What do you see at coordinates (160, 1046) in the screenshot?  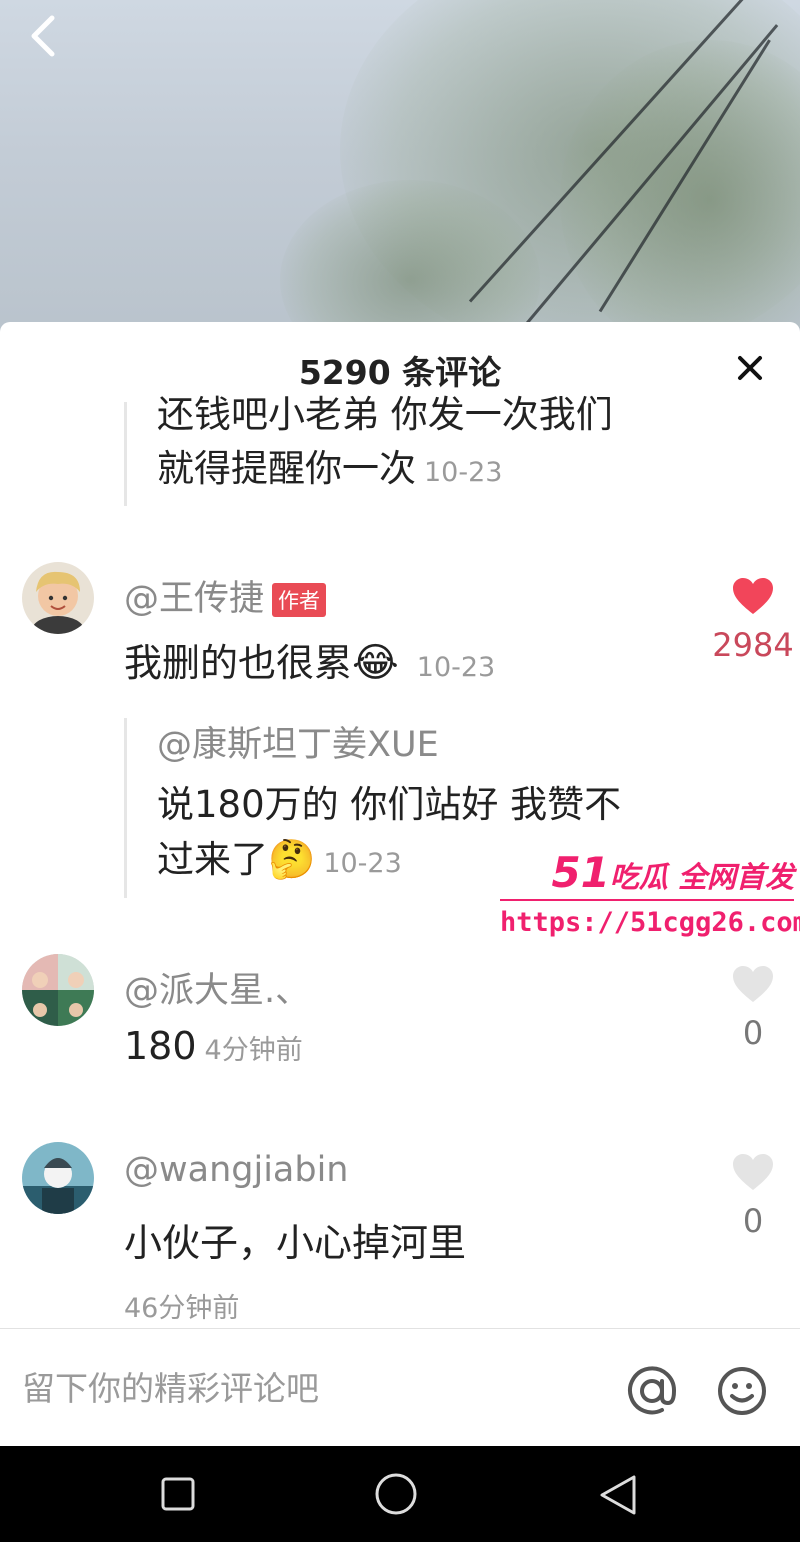 I see `comment-body: 180` at bounding box center [160, 1046].